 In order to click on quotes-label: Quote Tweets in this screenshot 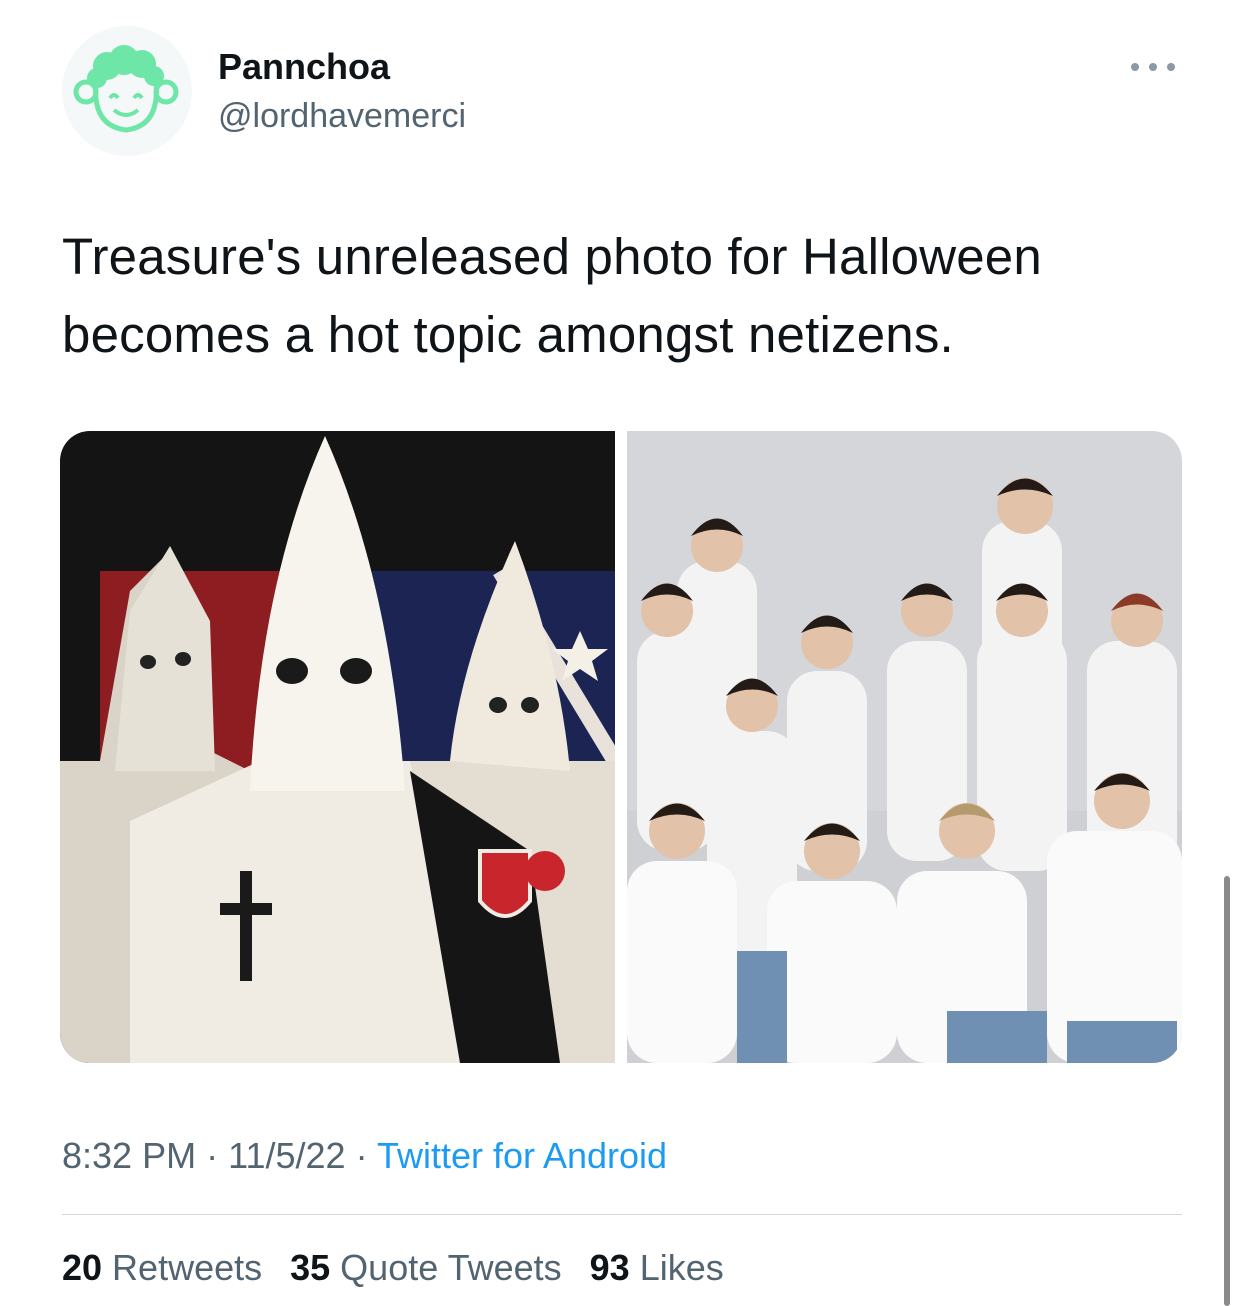, I will do `click(451, 1267)`.